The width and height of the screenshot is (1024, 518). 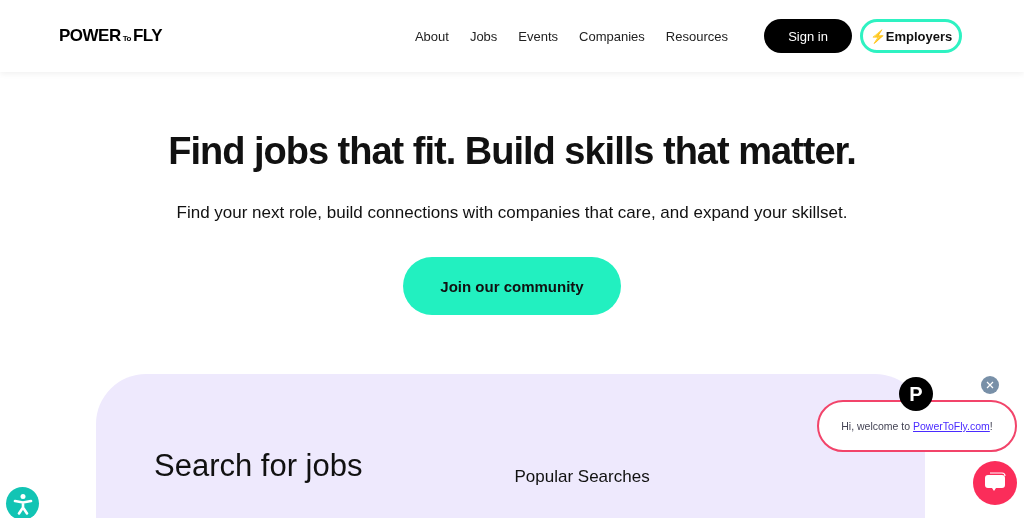 I want to click on site-link: PowerToFly.com, so click(x=951, y=426).